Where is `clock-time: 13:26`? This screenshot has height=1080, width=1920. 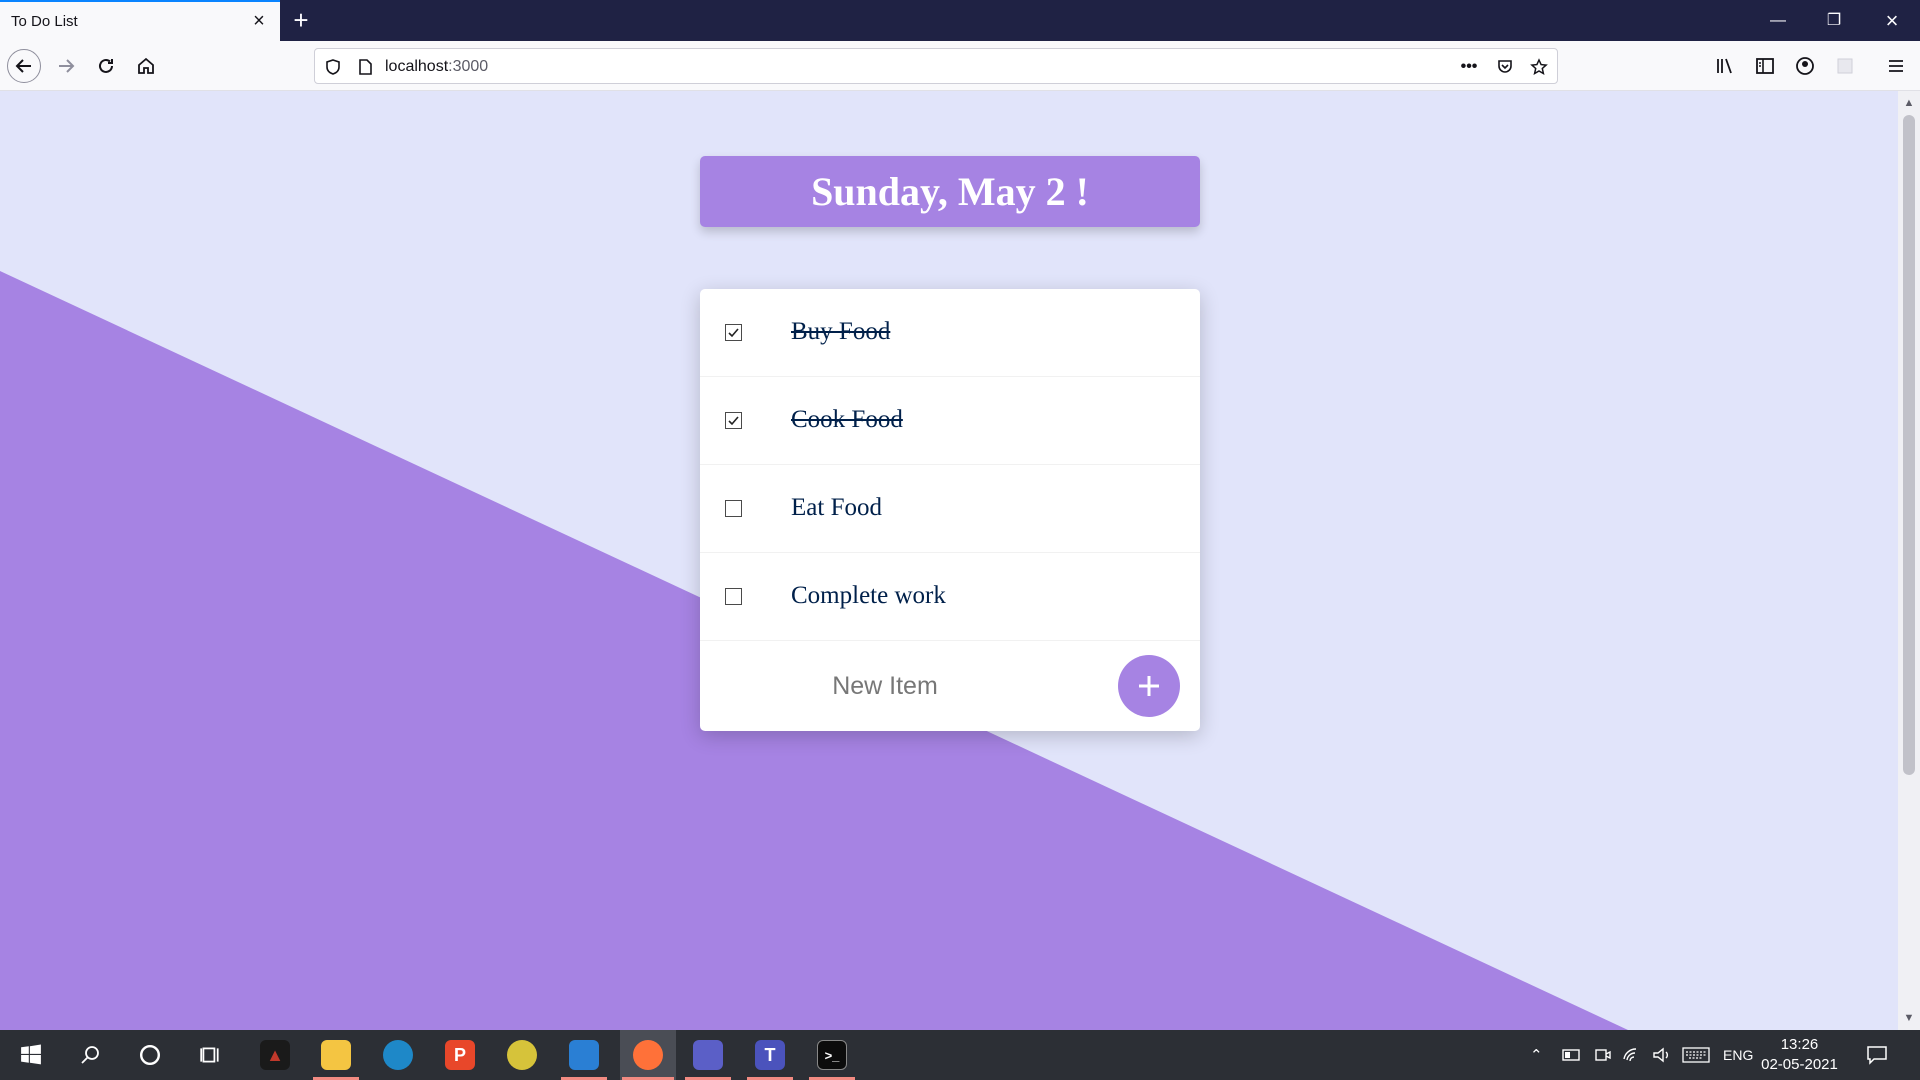 clock-time: 13:26 is located at coordinates (1799, 1044).